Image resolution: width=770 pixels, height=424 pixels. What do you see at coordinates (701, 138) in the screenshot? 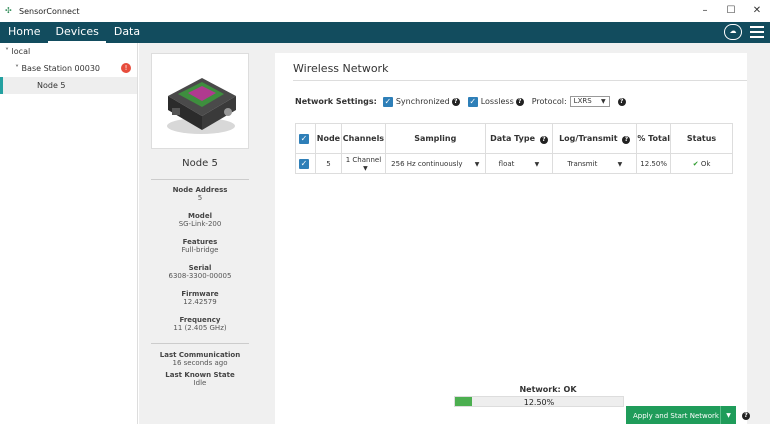
I see `col-status: Status` at bounding box center [701, 138].